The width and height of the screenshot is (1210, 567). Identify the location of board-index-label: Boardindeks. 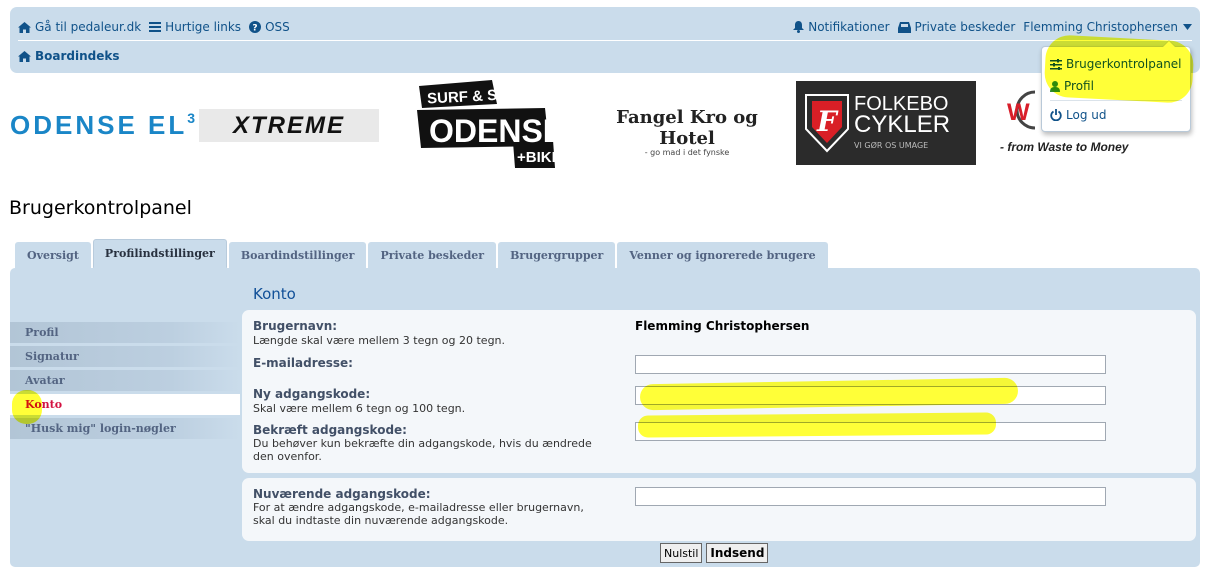
(77, 56).